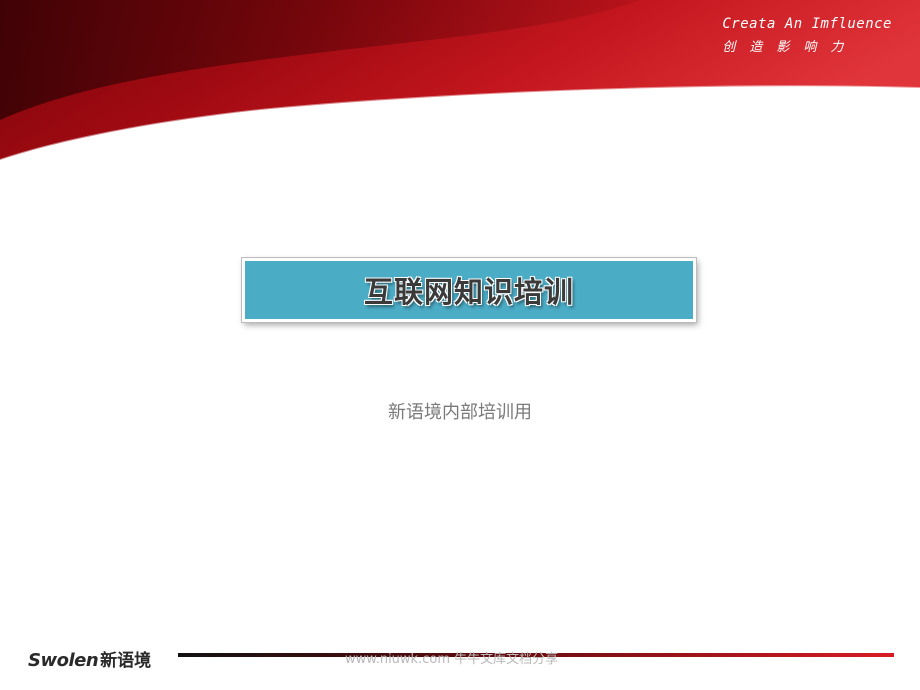 The image size is (920, 690). Describe the element at coordinates (807, 24) in the screenshot. I see `tagline-english: Creata An Imfluence` at that location.